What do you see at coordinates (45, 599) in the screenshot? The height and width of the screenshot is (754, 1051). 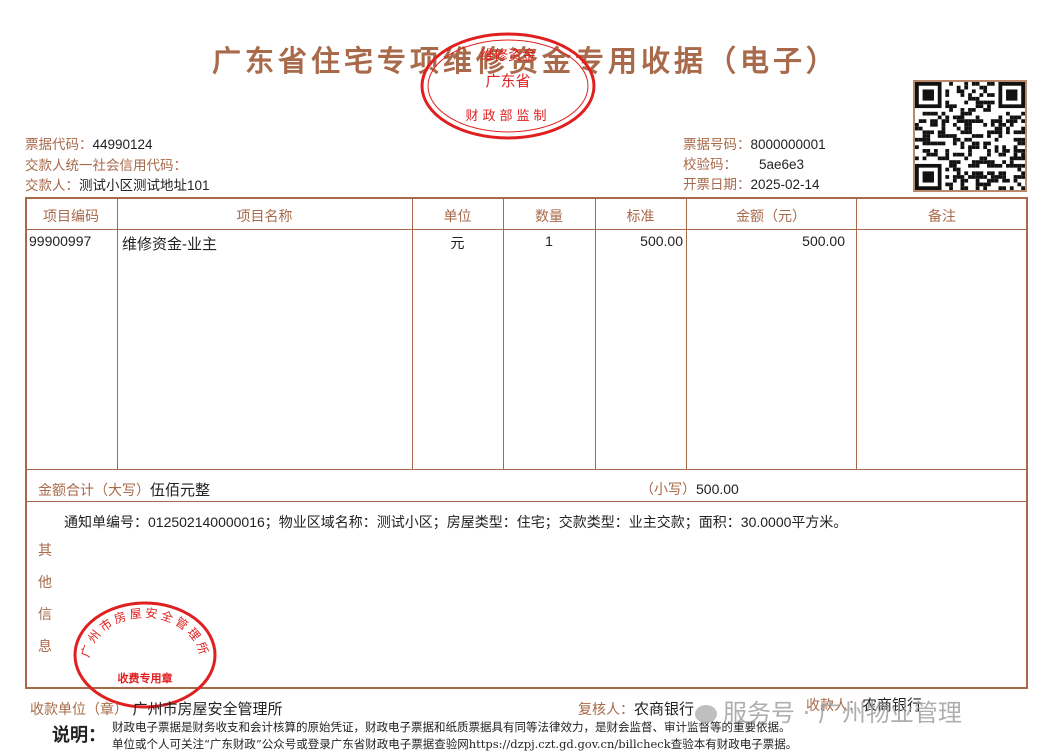 I see `other-info-label: 其他信息` at bounding box center [45, 599].